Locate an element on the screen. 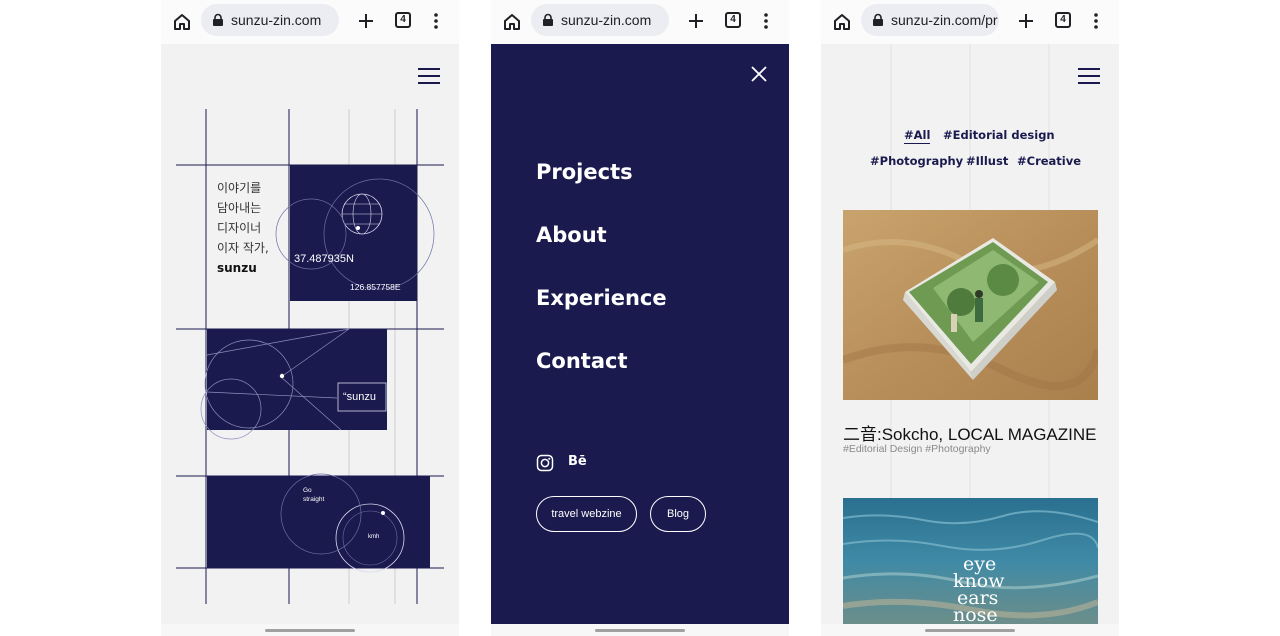 The height and width of the screenshot is (636, 1280). intro-line: 담아내는 is located at coordinates (239, 208).